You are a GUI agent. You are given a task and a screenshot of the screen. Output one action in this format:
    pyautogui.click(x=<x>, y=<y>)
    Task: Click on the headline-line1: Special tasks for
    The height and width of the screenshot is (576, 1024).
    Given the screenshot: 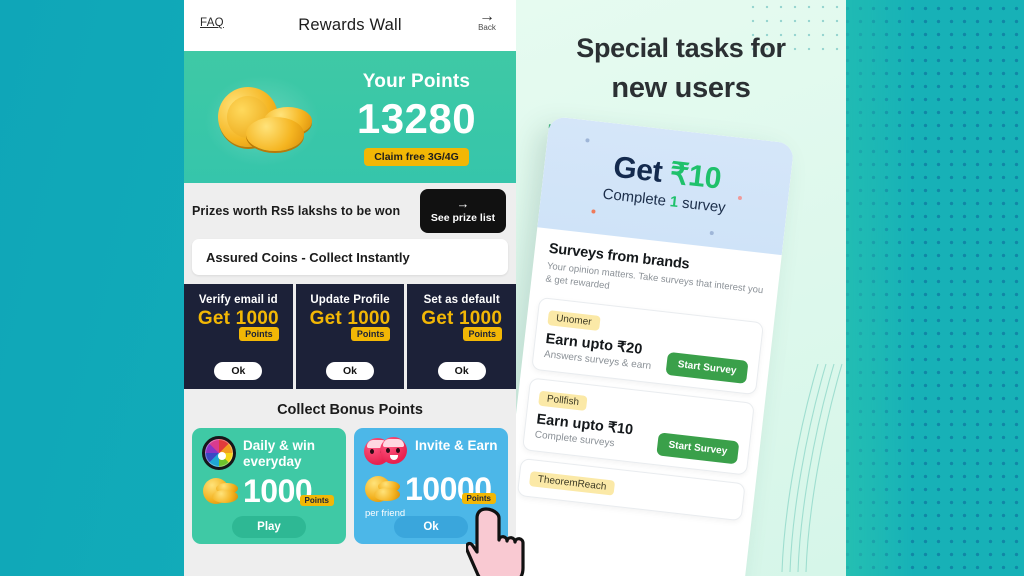 What is the action you would take?
    pyautogui.click(x=681, y=48)
    